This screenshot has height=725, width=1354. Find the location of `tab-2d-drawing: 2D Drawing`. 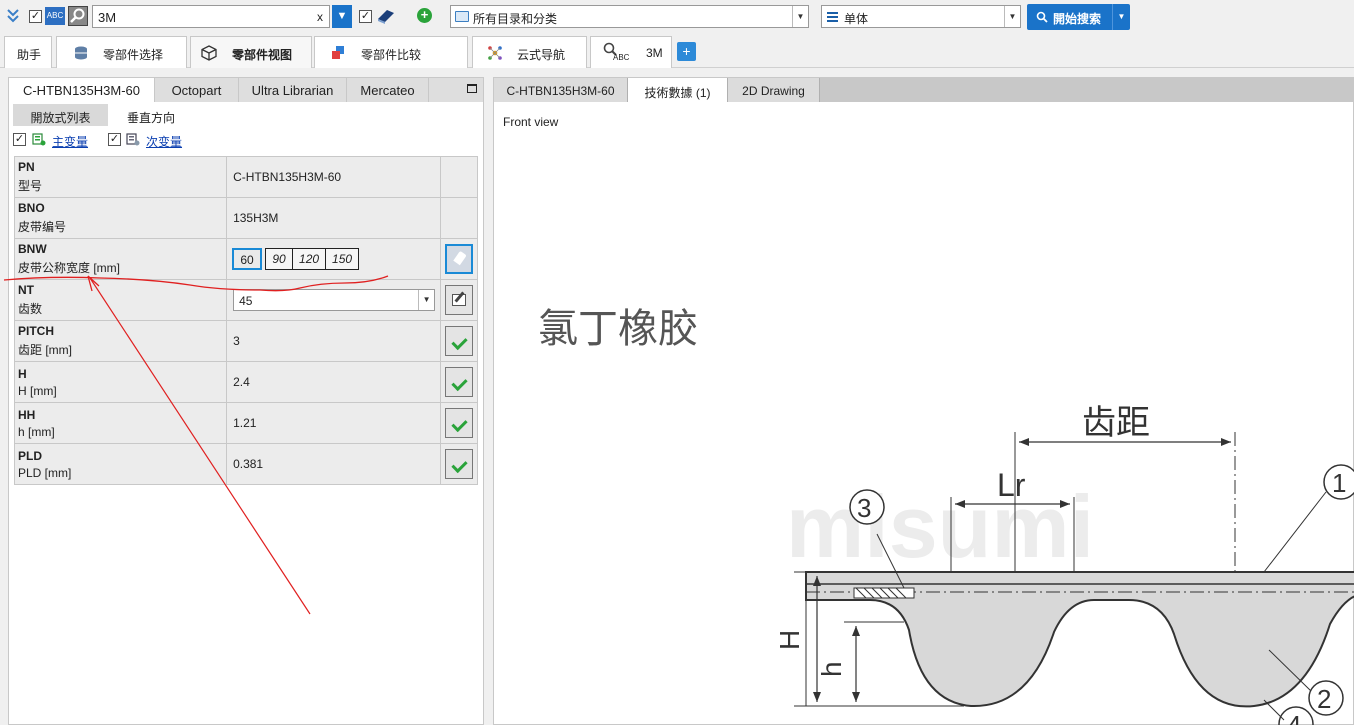

tab-2d-drawing: 2D Drawing is located at coordinates (774, 90).